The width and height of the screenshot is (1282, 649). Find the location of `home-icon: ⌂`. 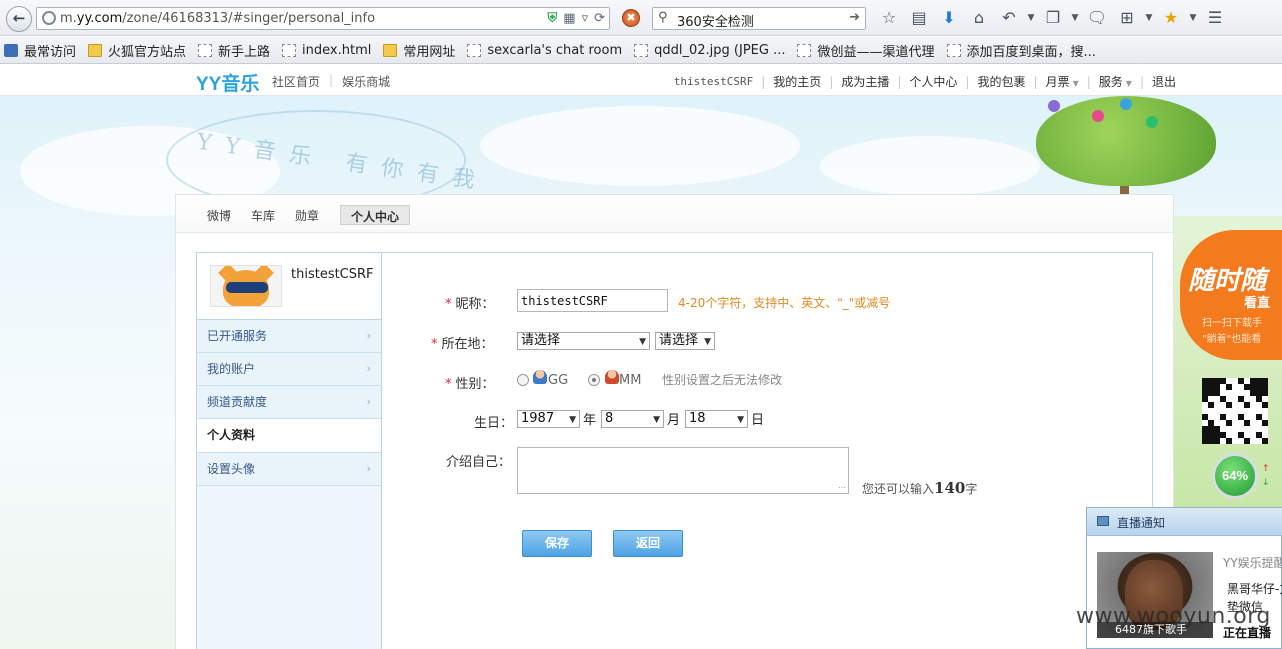

home-icon: ⌂ is located at coordinates (979, 18).